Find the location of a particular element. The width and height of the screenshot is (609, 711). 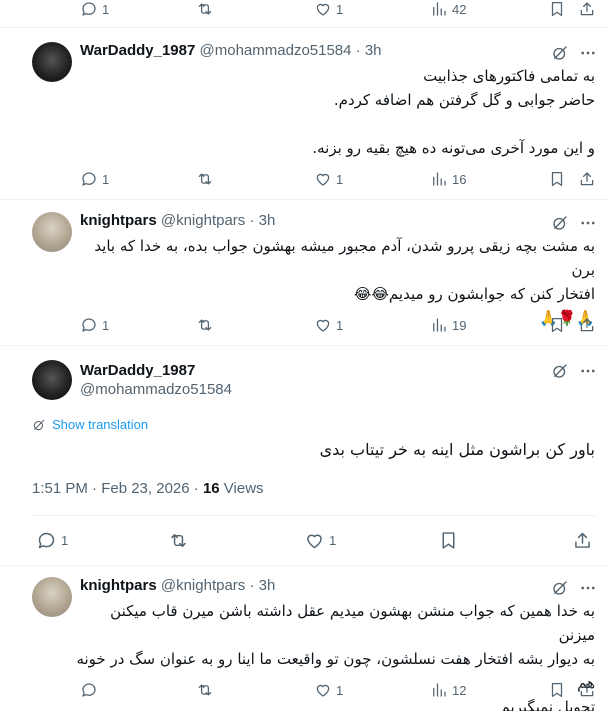

action-bar: 1 12 is located at coordinates (304, 693).